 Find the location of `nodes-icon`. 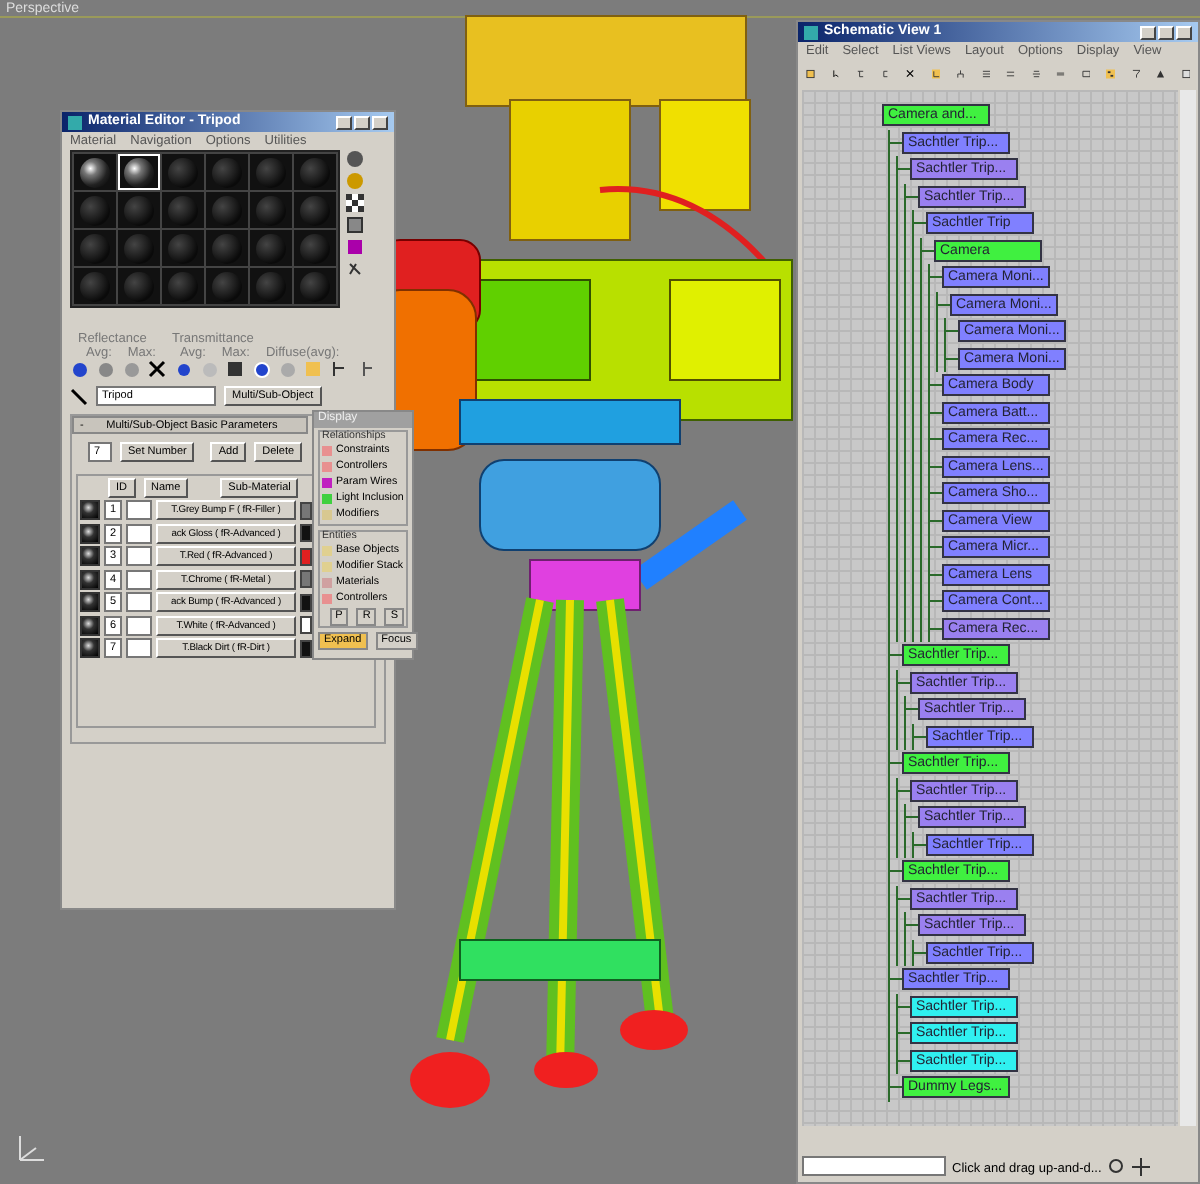

nodes-icon is located at coordinates (1110, 74).